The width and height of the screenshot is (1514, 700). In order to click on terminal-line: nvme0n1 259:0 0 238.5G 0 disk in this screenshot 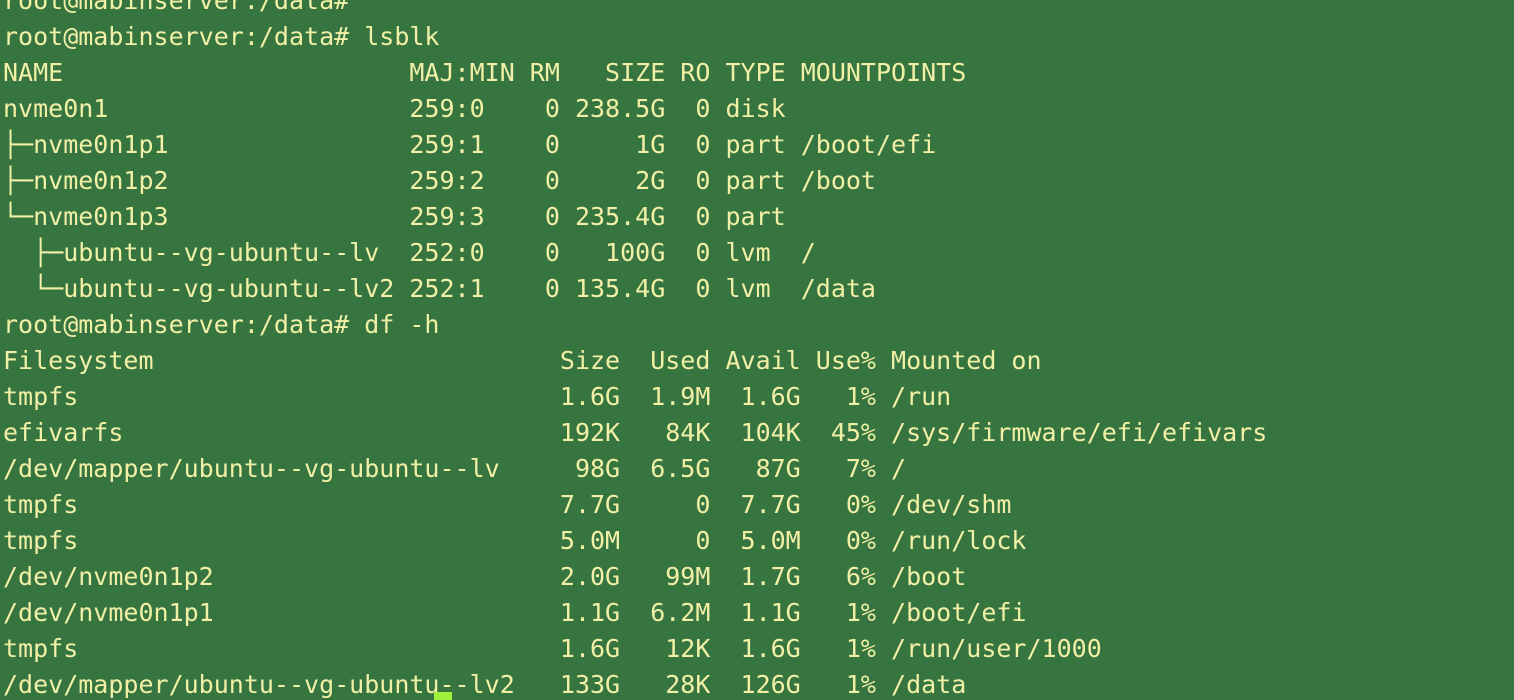, I will do `click(394, 108)`.